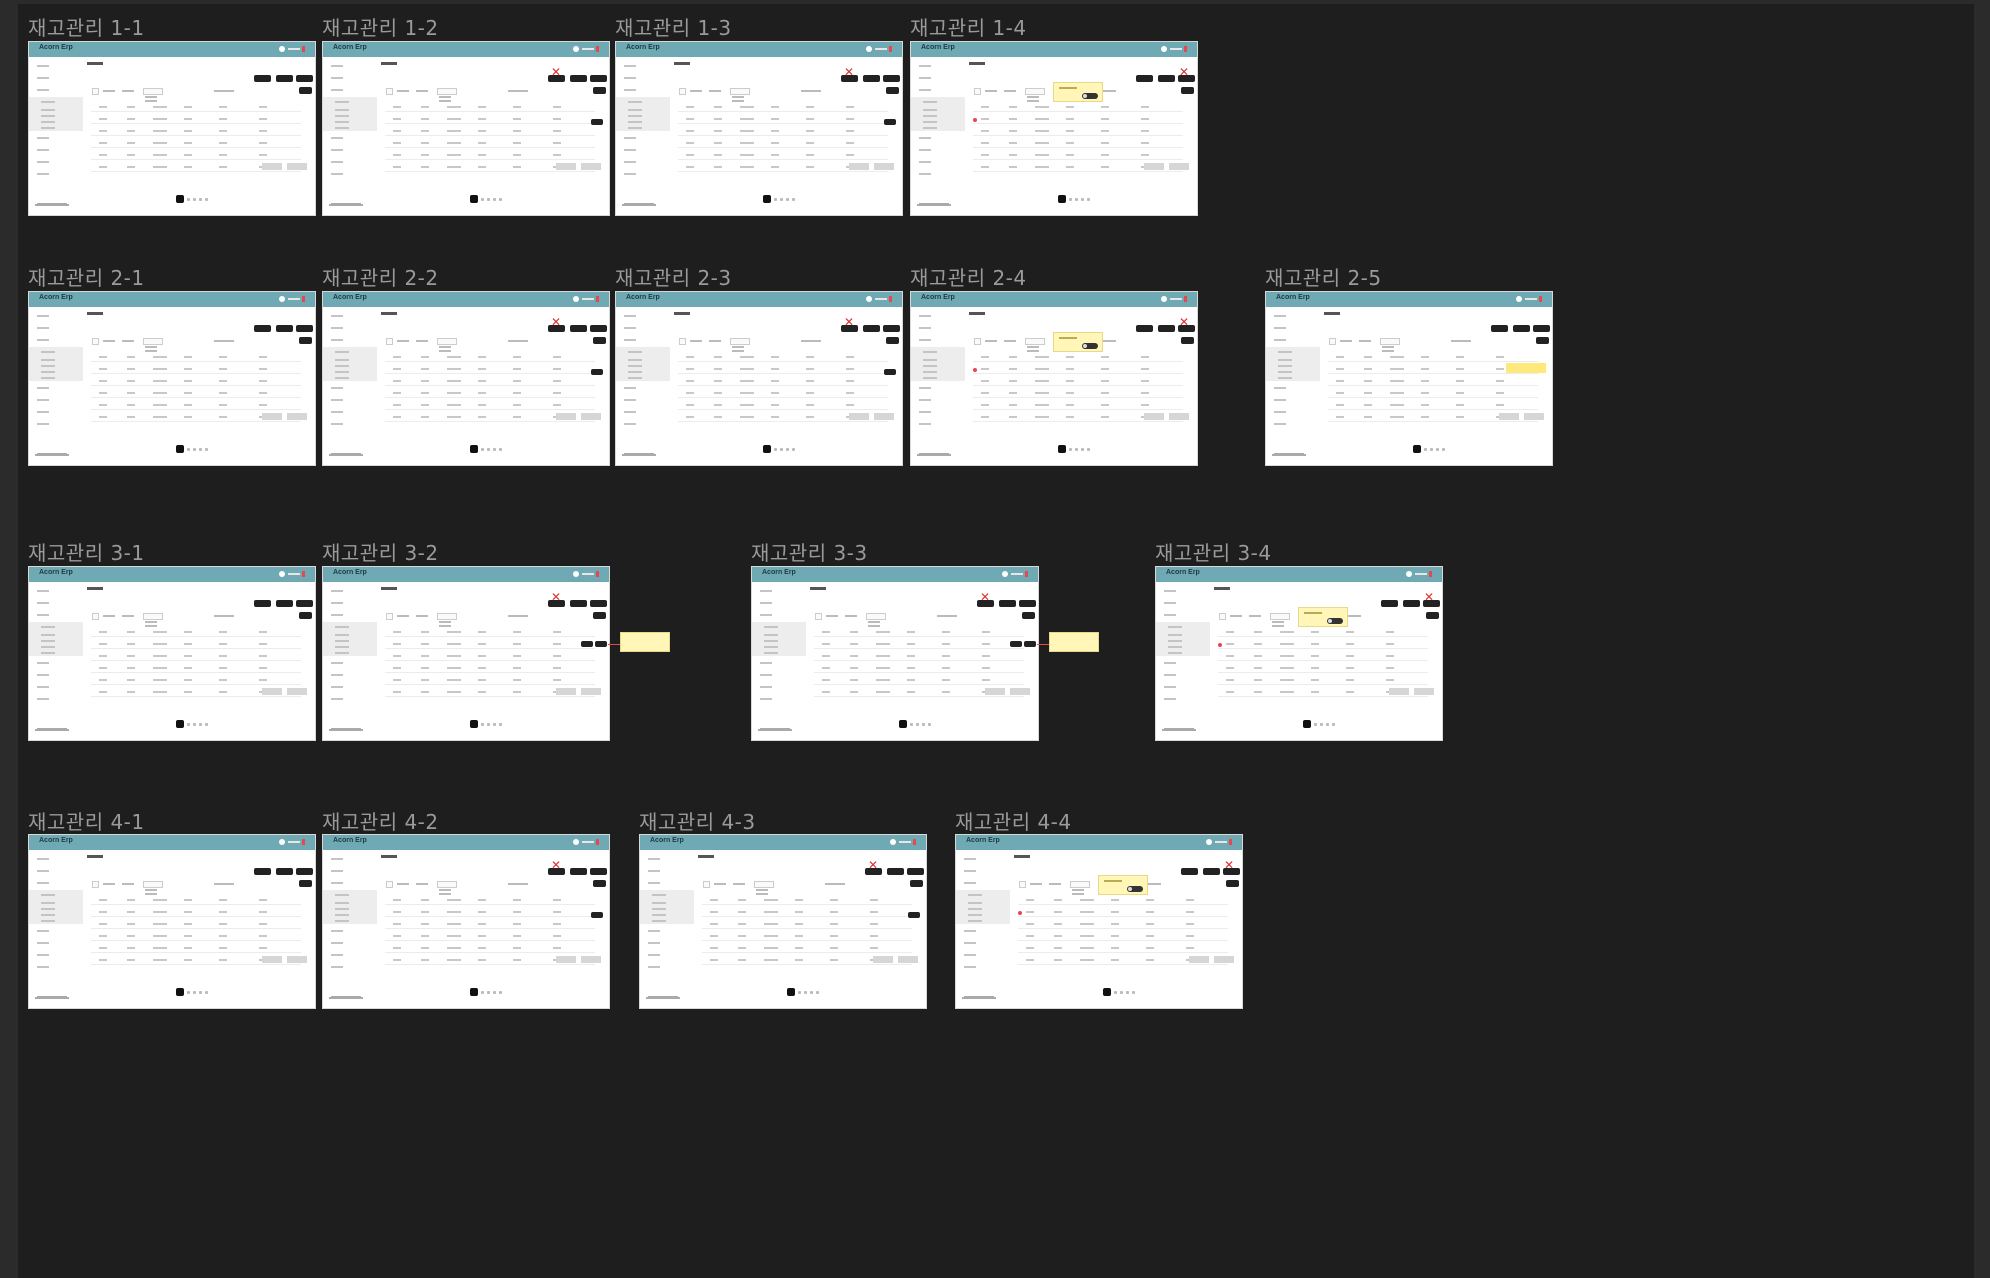 This screenshot has width=1990, height=1278. I want to click on popup-toggle, so click(1335, 621).